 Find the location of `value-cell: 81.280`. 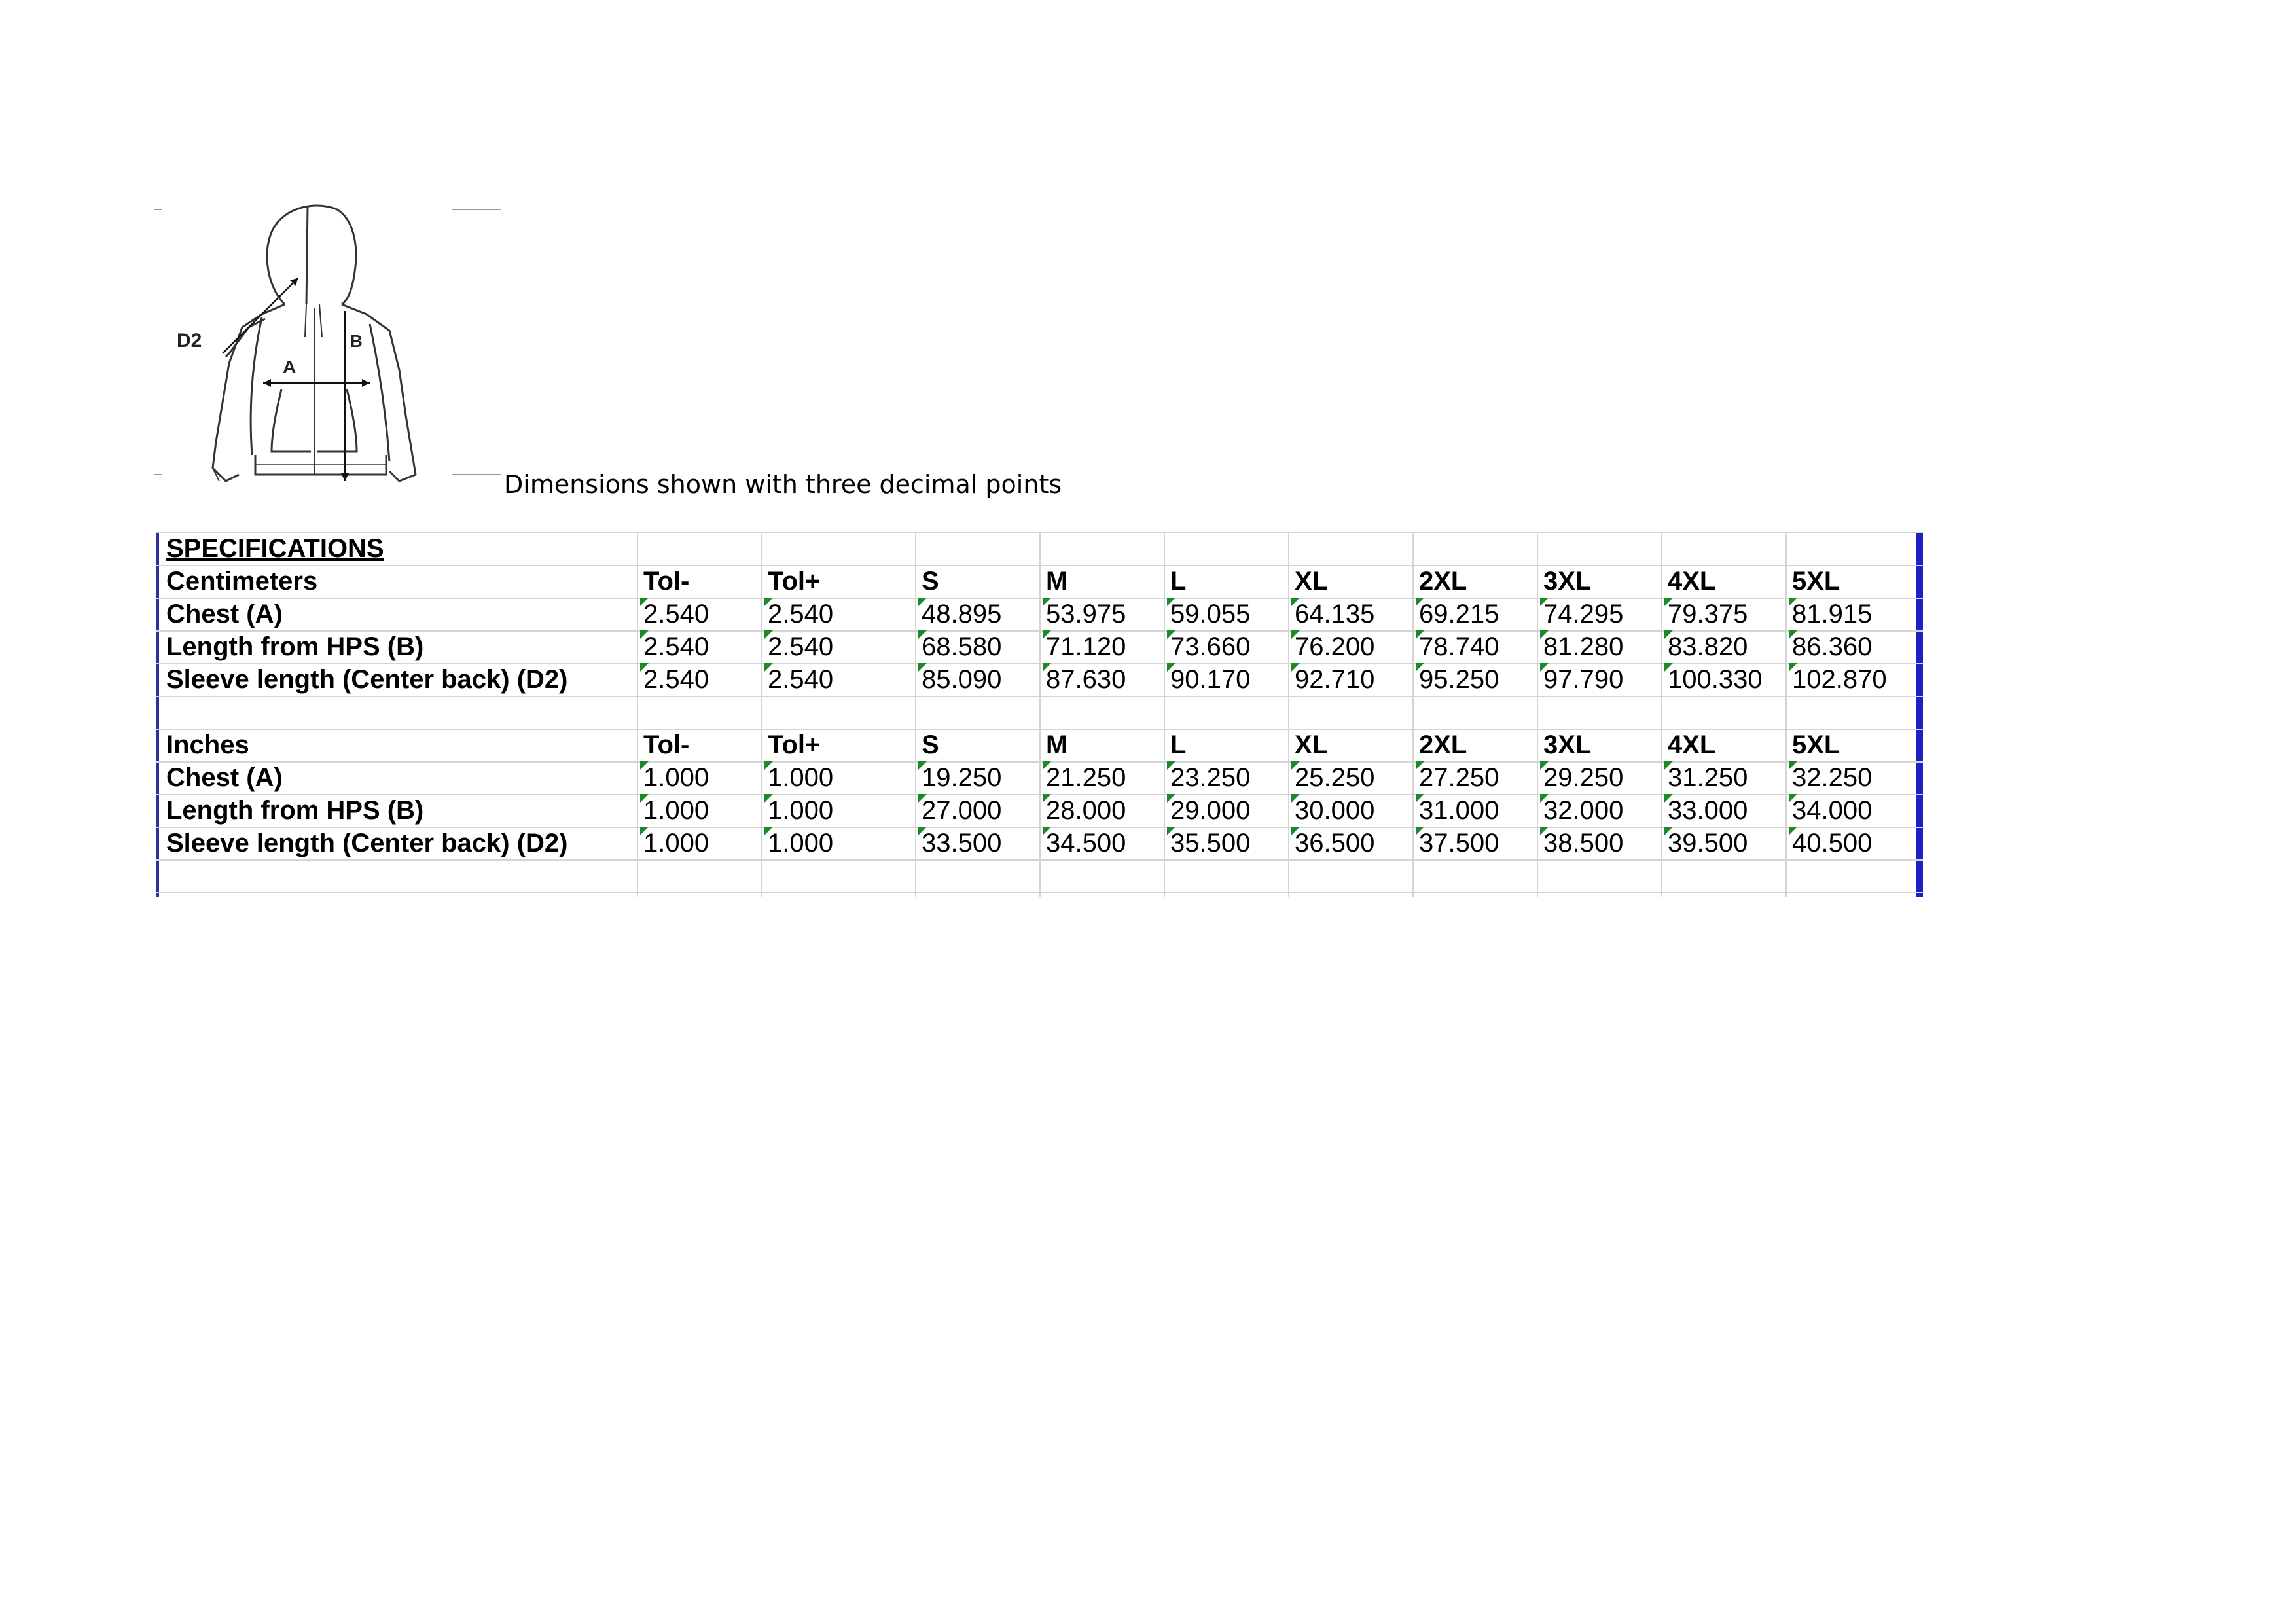

value-cell: 81.280 is located at coordinates (1581, 646).